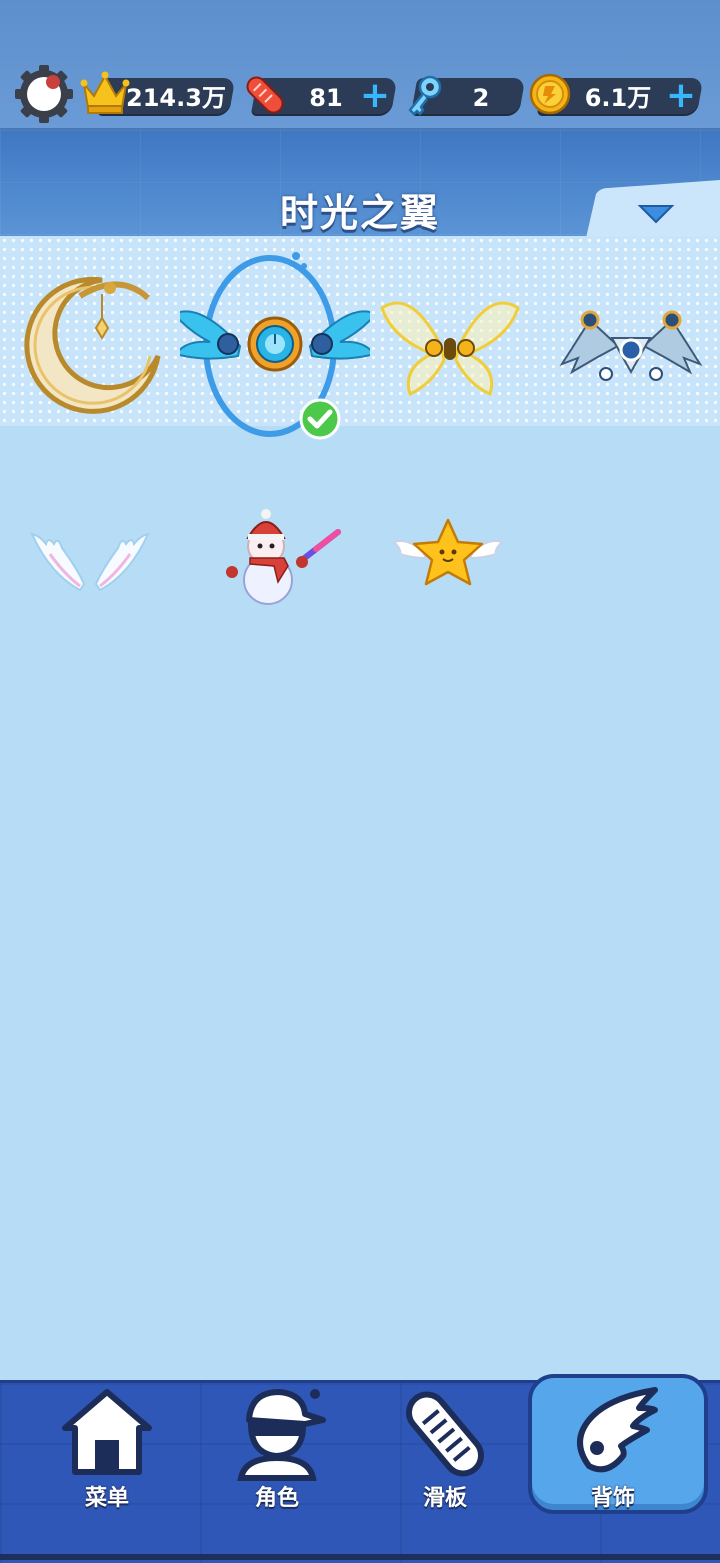 The height and width of the screenshot is (1563, 720). What do you see at coordinates (618, 98) in the screenshot?
I see `coin-value: 6.1万` at bounding box center [618, 98].